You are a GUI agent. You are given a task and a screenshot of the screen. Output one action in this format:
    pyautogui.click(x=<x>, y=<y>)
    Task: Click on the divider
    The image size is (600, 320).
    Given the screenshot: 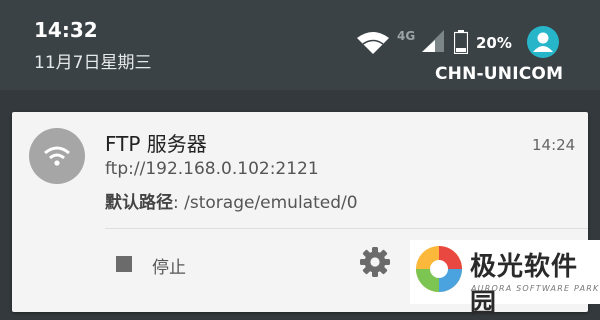 What is the action you would take?
    pyautogui.click(x=346, y=228)
    